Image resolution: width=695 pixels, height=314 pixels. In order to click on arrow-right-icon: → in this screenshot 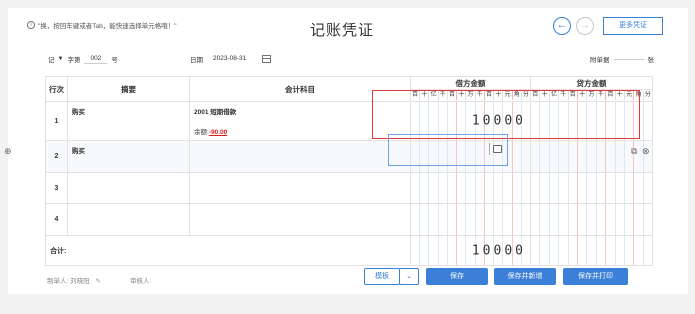, I will do `click(585, 25)`.